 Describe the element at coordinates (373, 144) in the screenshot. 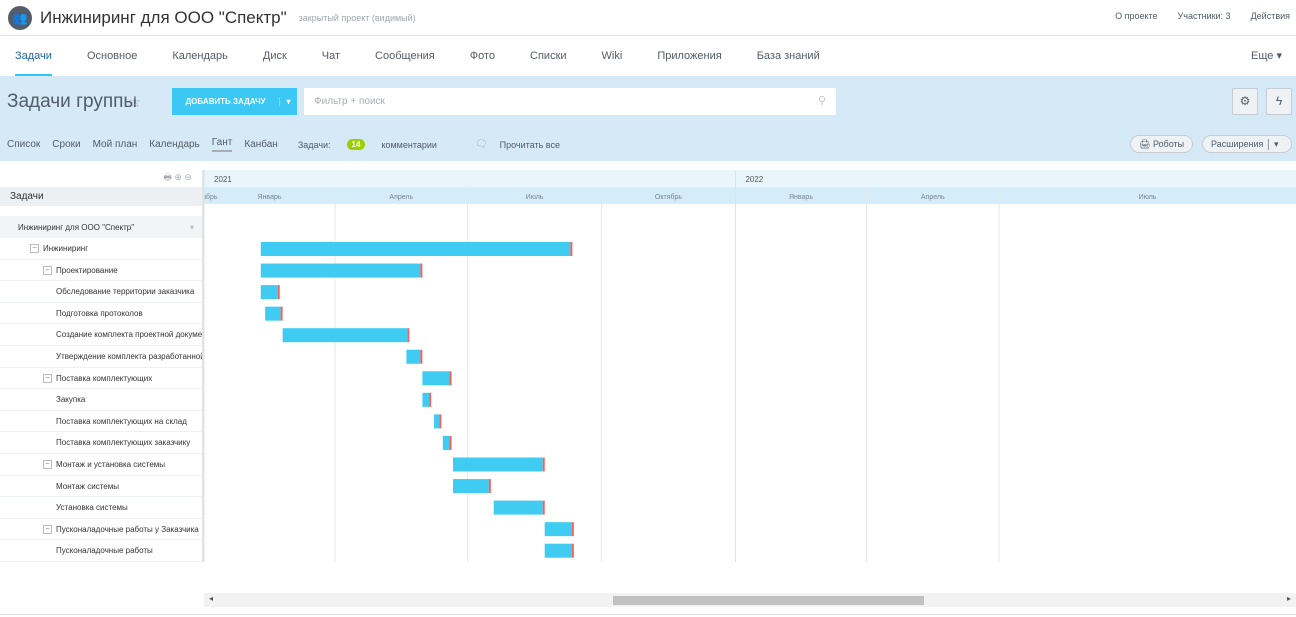

I see `task-counter: Задачи: 14 комментарии` at that location.